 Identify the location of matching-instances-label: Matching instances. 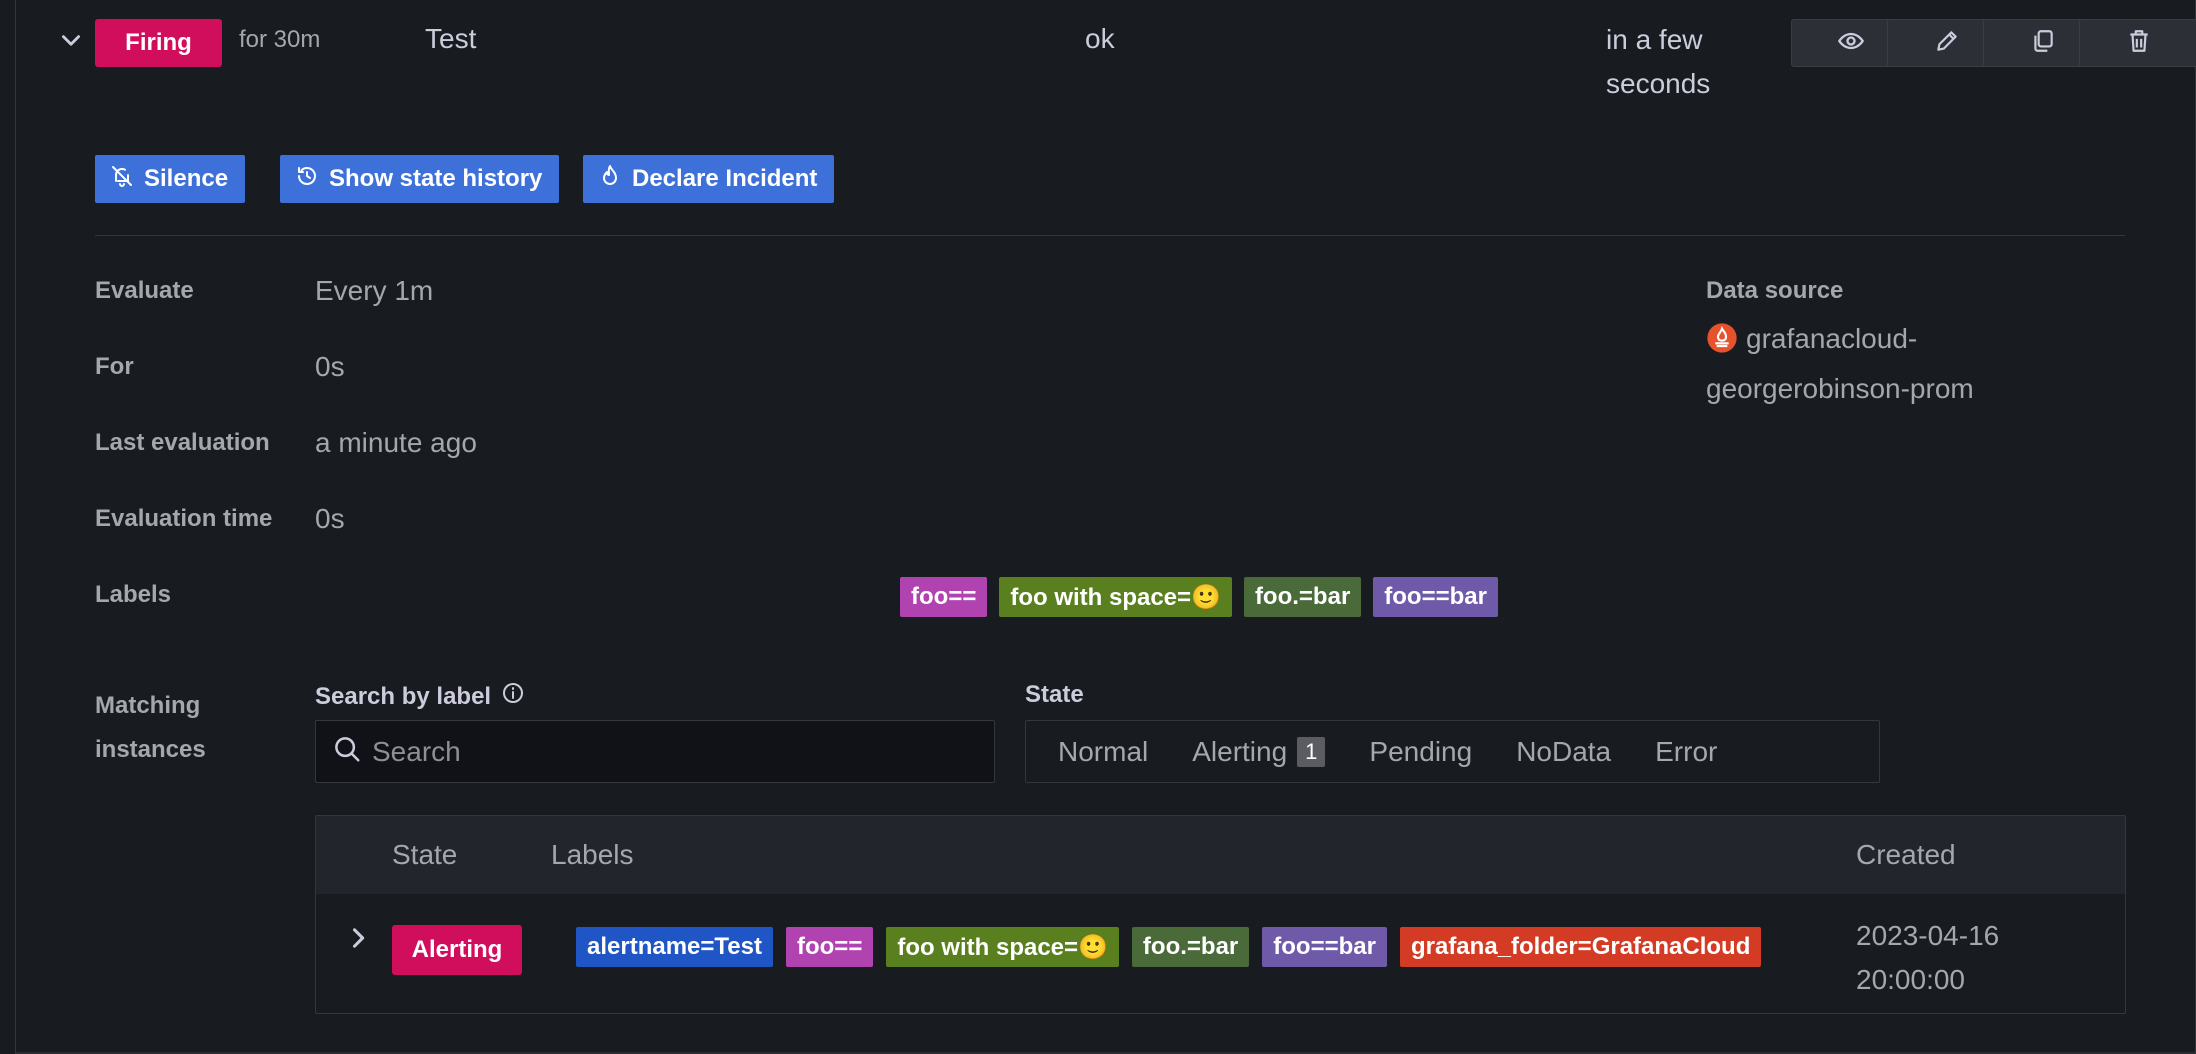
(150, 727).